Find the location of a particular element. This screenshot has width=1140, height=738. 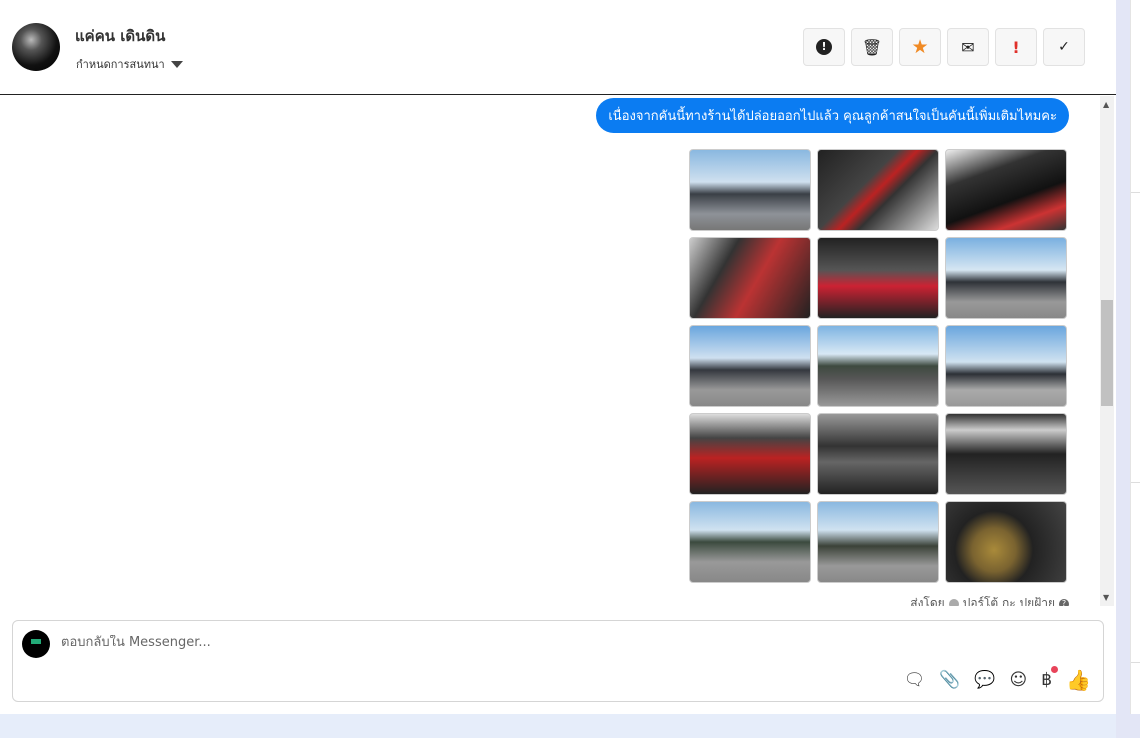

check-icon: ✓ is located at coordinates (1064, 47).